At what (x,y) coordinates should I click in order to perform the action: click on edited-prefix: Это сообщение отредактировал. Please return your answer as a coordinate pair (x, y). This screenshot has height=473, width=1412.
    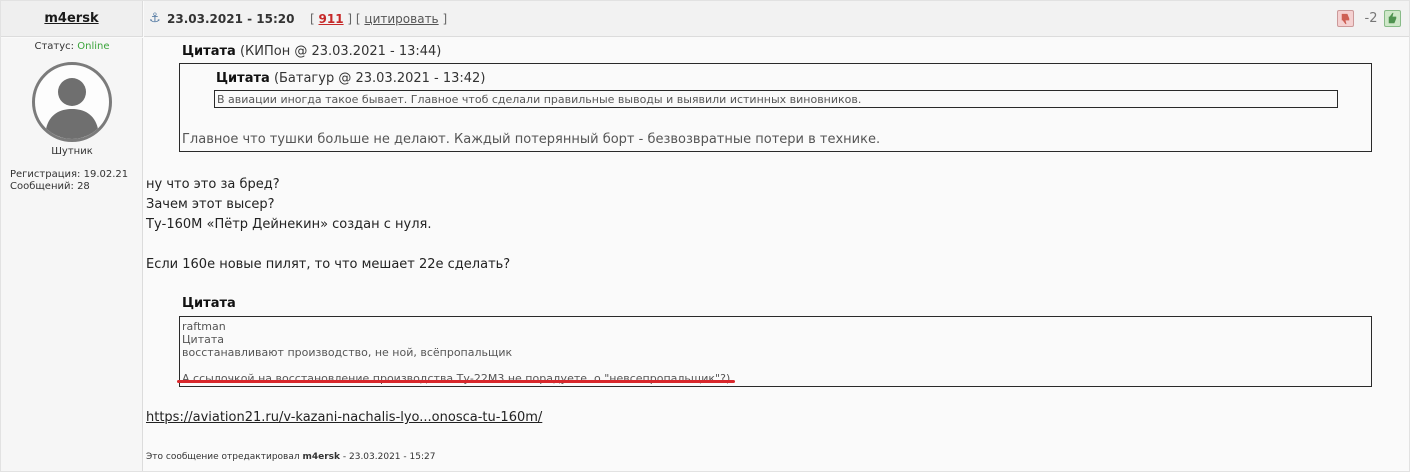
    Looking at the image, I should click on (223, 457).